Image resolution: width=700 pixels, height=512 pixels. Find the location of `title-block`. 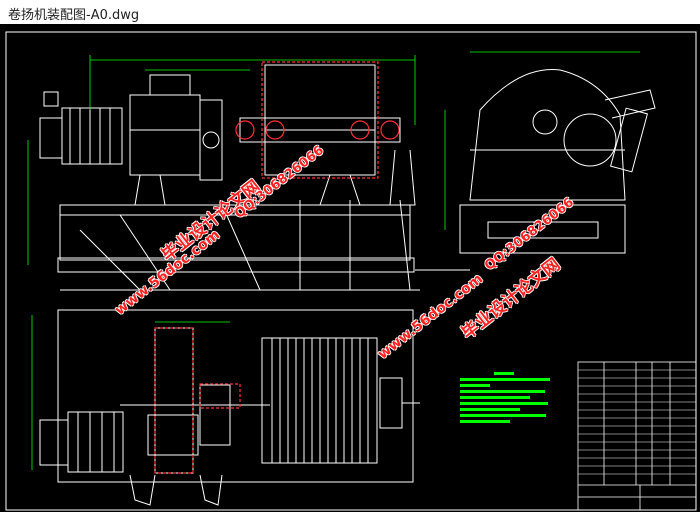

title-block is located at coordinates (637, 436).